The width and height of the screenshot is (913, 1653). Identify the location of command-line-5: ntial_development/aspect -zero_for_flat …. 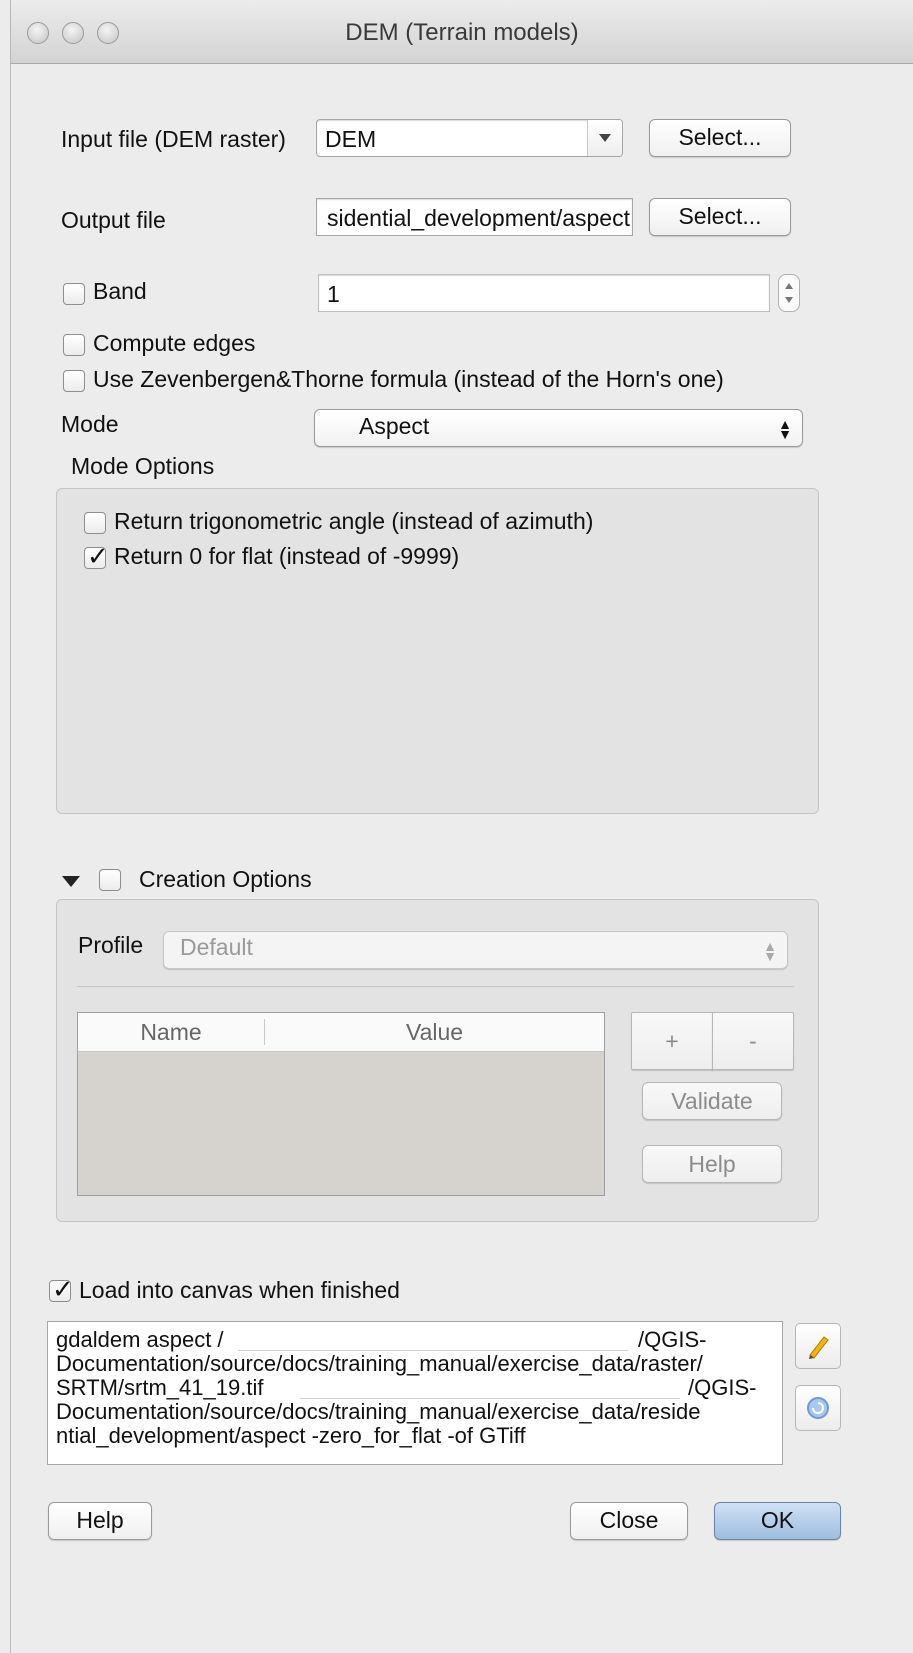
(291, 1435).